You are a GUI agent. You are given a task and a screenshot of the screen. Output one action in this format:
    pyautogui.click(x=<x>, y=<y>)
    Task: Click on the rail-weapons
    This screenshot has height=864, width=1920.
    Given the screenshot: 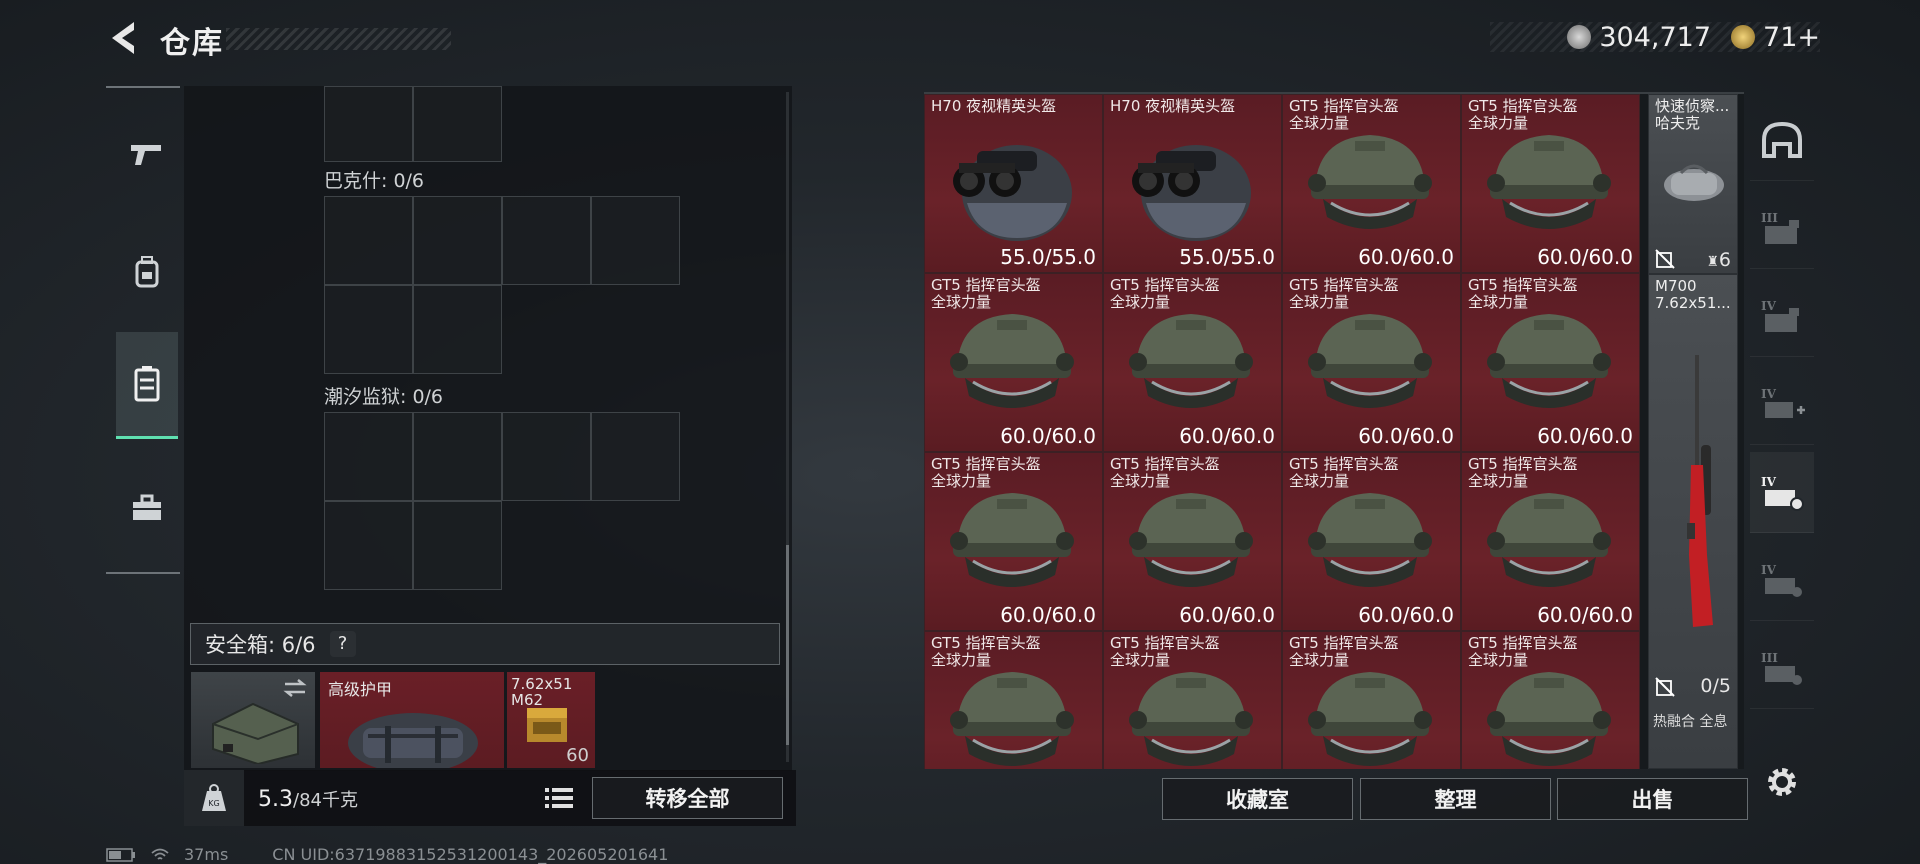 What is the action you would take?
    pyautogui.click(x=147, y=154)
    